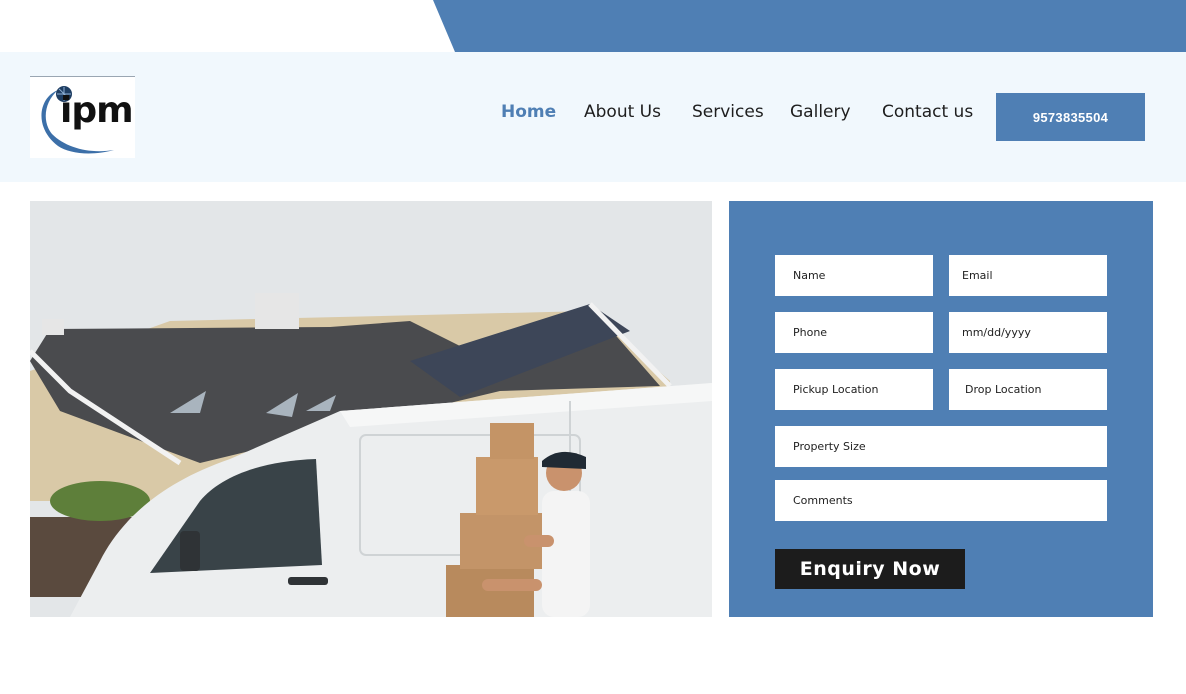 The width and height of the screenshot is (1186, 694). What do you see at coordinates (870, 569) in the screenshot?
I see `enquiry-now-button: Enquiry Now` at bounding box center [870, 569].